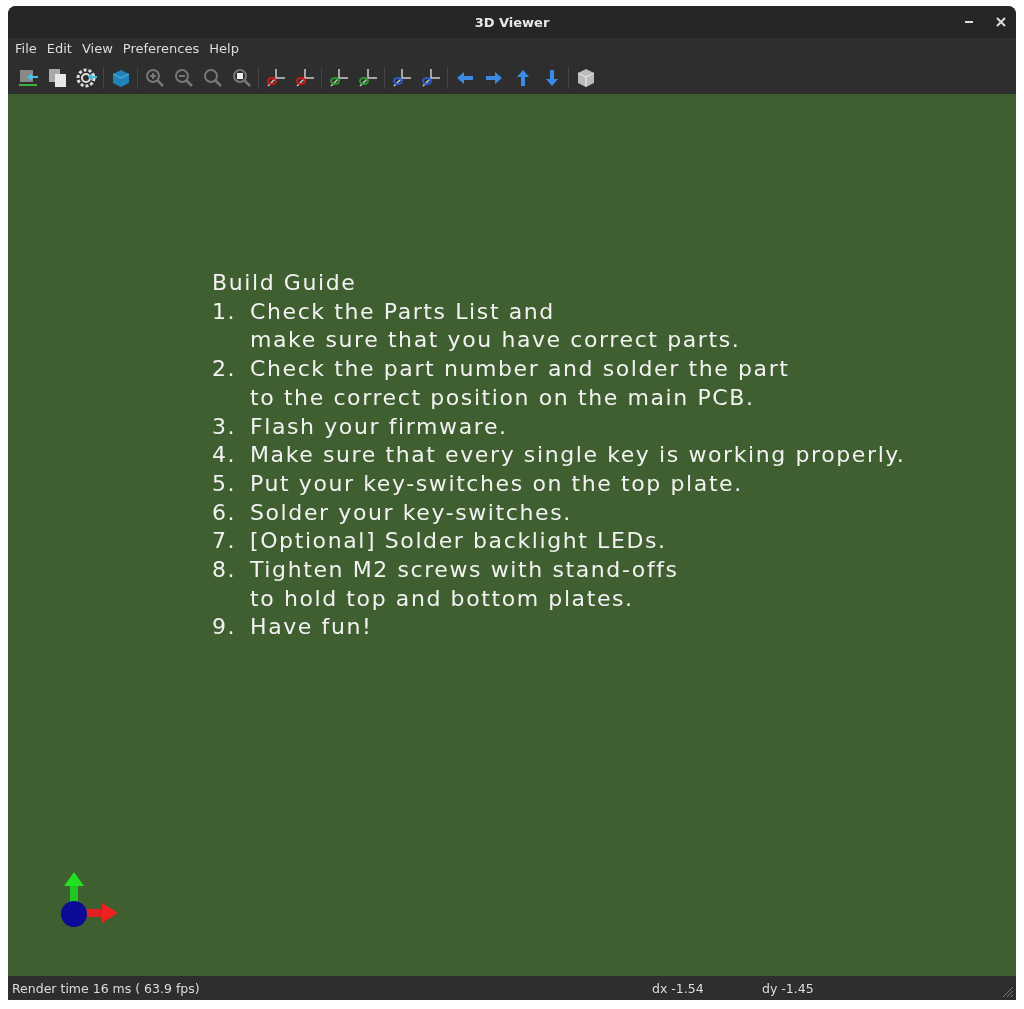  What do you see at coordinates (97, 51) in the screenshot?
I see `menu-item: View` at bounding box center [97, 51].